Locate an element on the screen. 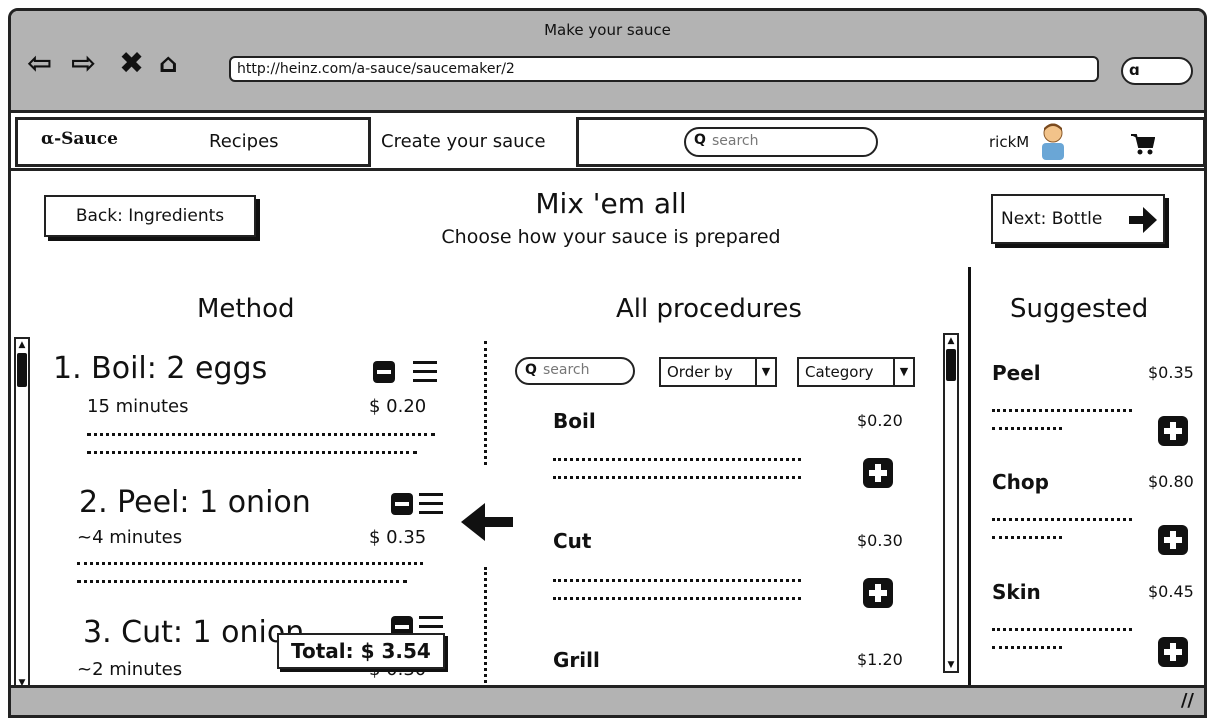  stop-icon: ✖ is located at coordinates (131, 64).